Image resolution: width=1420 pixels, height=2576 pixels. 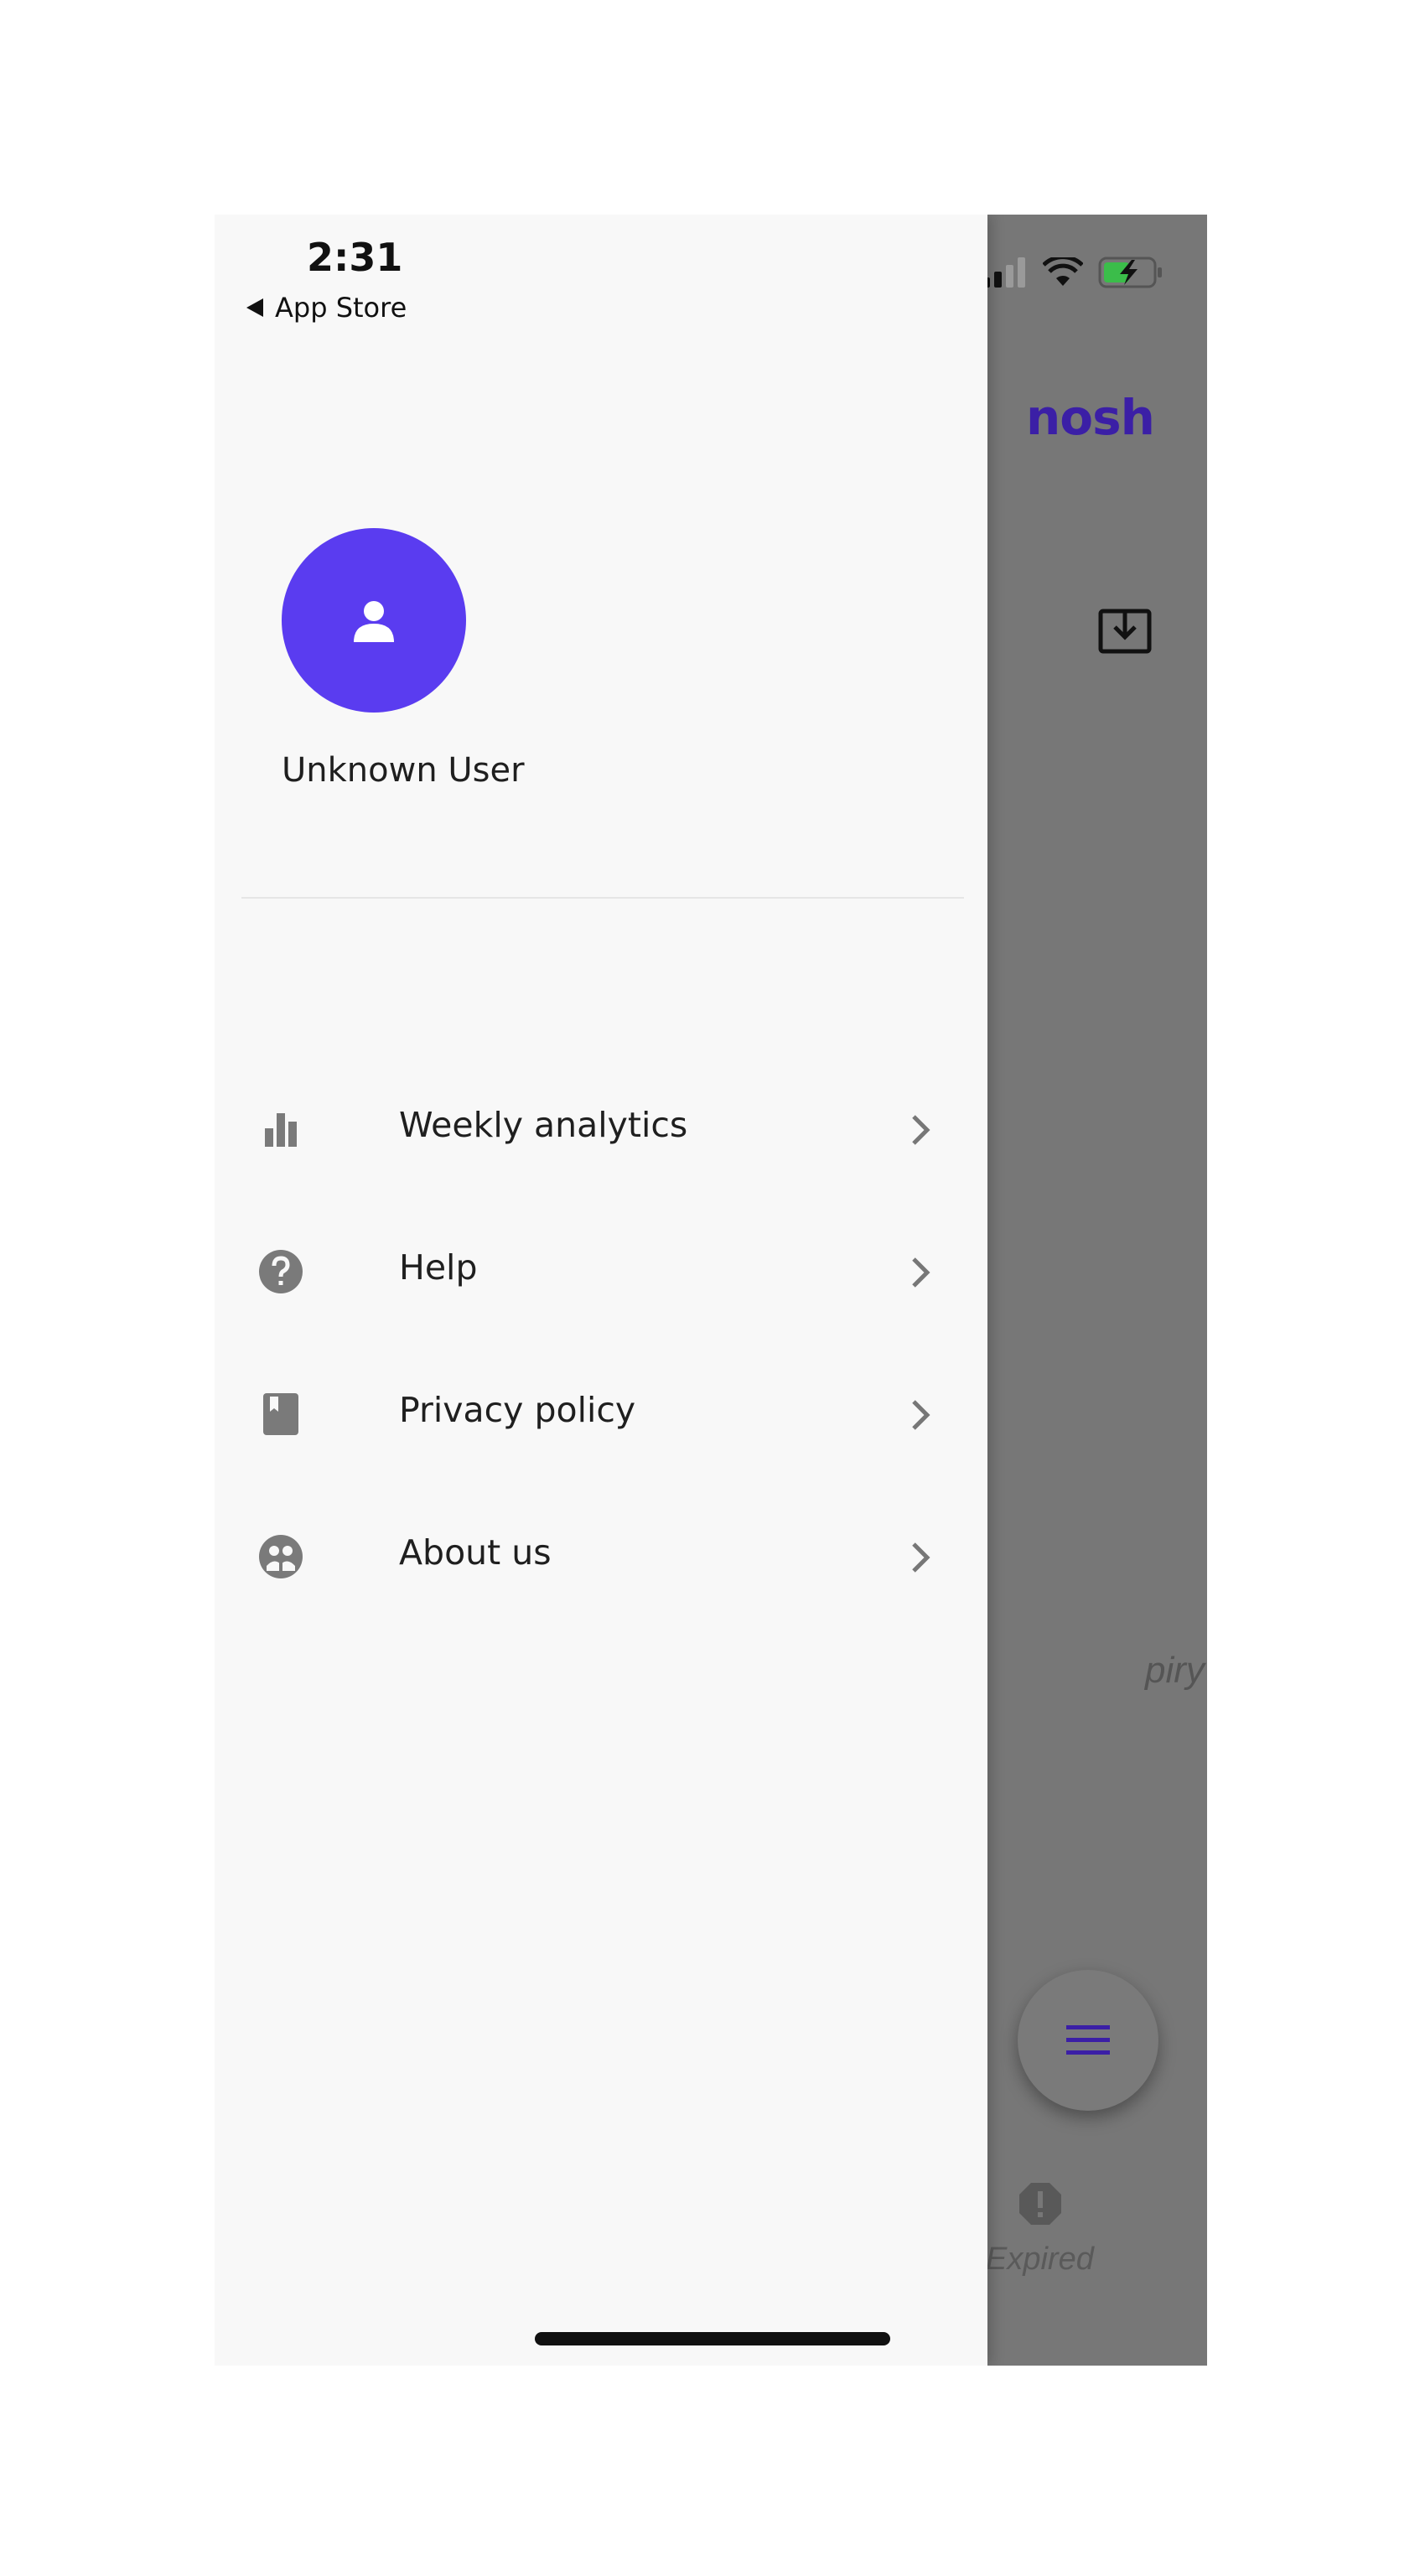 What do you see at coordinates (1090, 417) in the screenshot?
I see `app-logo: nosh` at bounding box center [1090, 417].